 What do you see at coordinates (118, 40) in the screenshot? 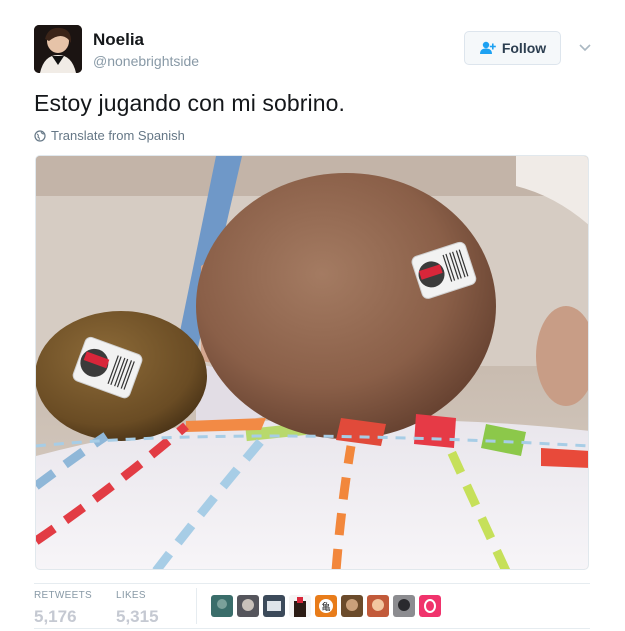
I see `user-name: Noelia` at bounding box center [118, 40].